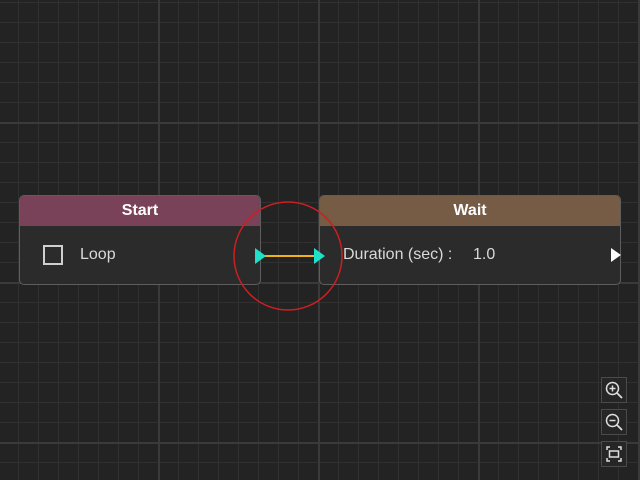  I want to click on zoom-in-button, so click(614, 390).